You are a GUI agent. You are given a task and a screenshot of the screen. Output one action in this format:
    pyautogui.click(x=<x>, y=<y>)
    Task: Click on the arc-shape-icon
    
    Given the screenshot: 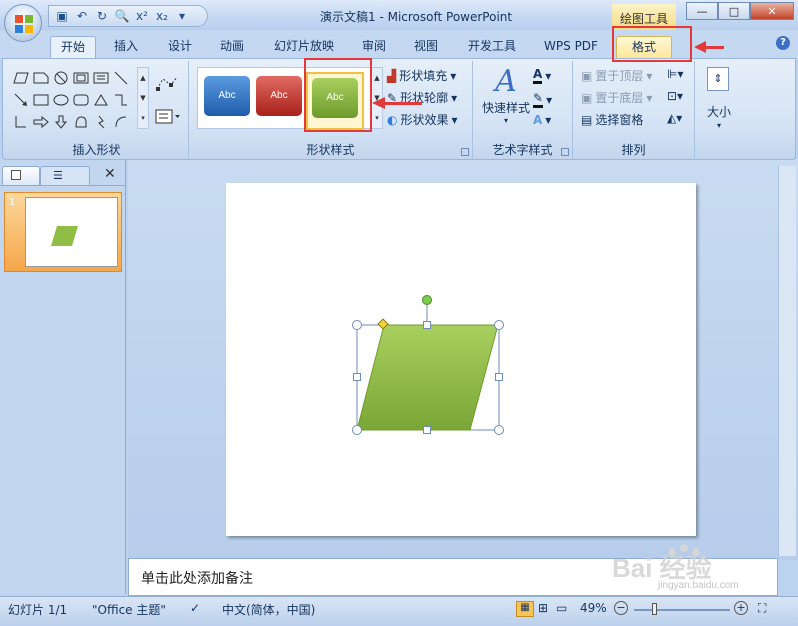 What is the action you would take?
    pyautogui.click(x=121, y=122)
    